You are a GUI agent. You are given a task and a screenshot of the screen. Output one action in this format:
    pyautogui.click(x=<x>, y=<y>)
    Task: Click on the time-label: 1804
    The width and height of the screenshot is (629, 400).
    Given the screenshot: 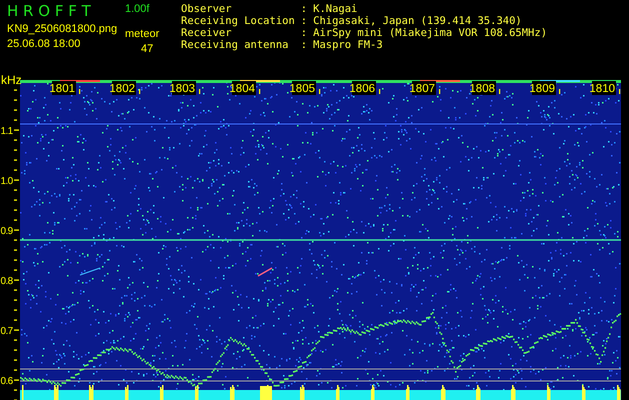 What is the action you would take?
    pyautogui.click(x=244, y=88)
    